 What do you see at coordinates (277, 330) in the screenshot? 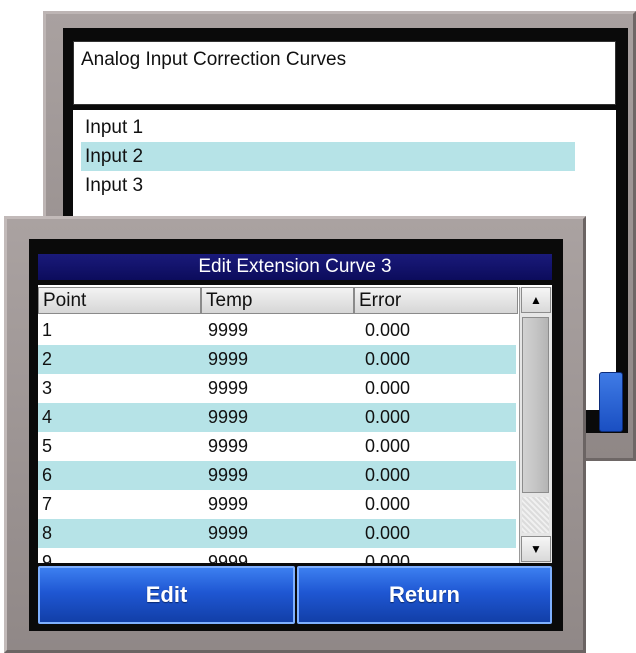
I see `table-row: 1 9999 0.000` at bounding box center [277, 330].